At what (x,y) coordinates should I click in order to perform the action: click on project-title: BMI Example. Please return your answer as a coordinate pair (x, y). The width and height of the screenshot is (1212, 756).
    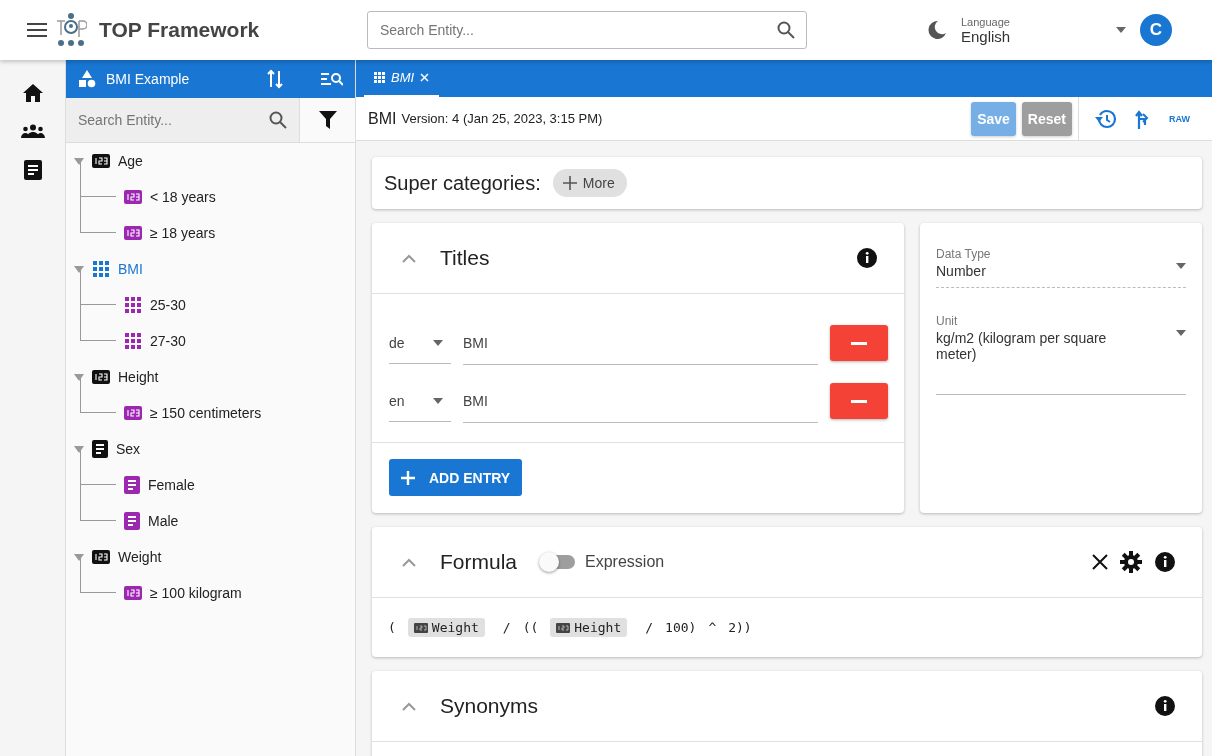
    Looking at the image, I should click on (148, 79).